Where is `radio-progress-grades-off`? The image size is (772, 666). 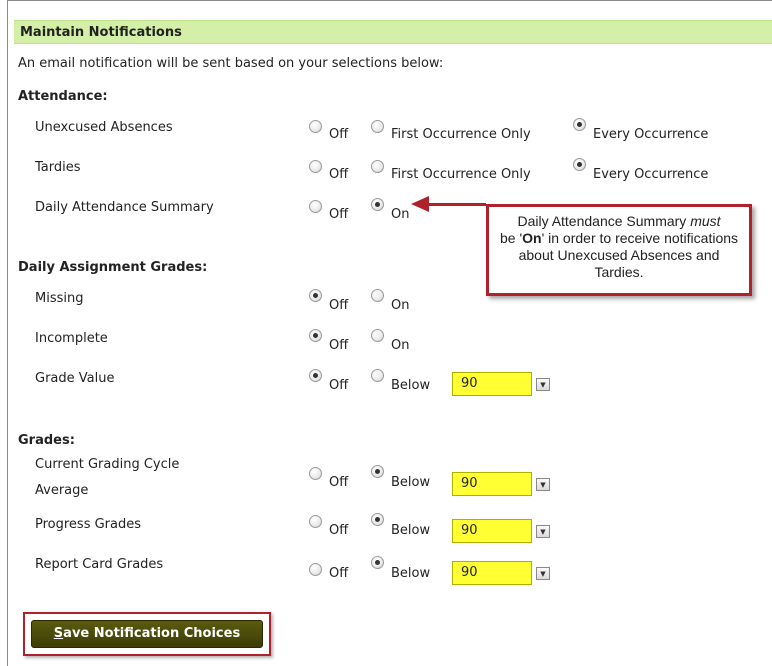 radio-progress-grades-off is located at coordinates (315, 521).